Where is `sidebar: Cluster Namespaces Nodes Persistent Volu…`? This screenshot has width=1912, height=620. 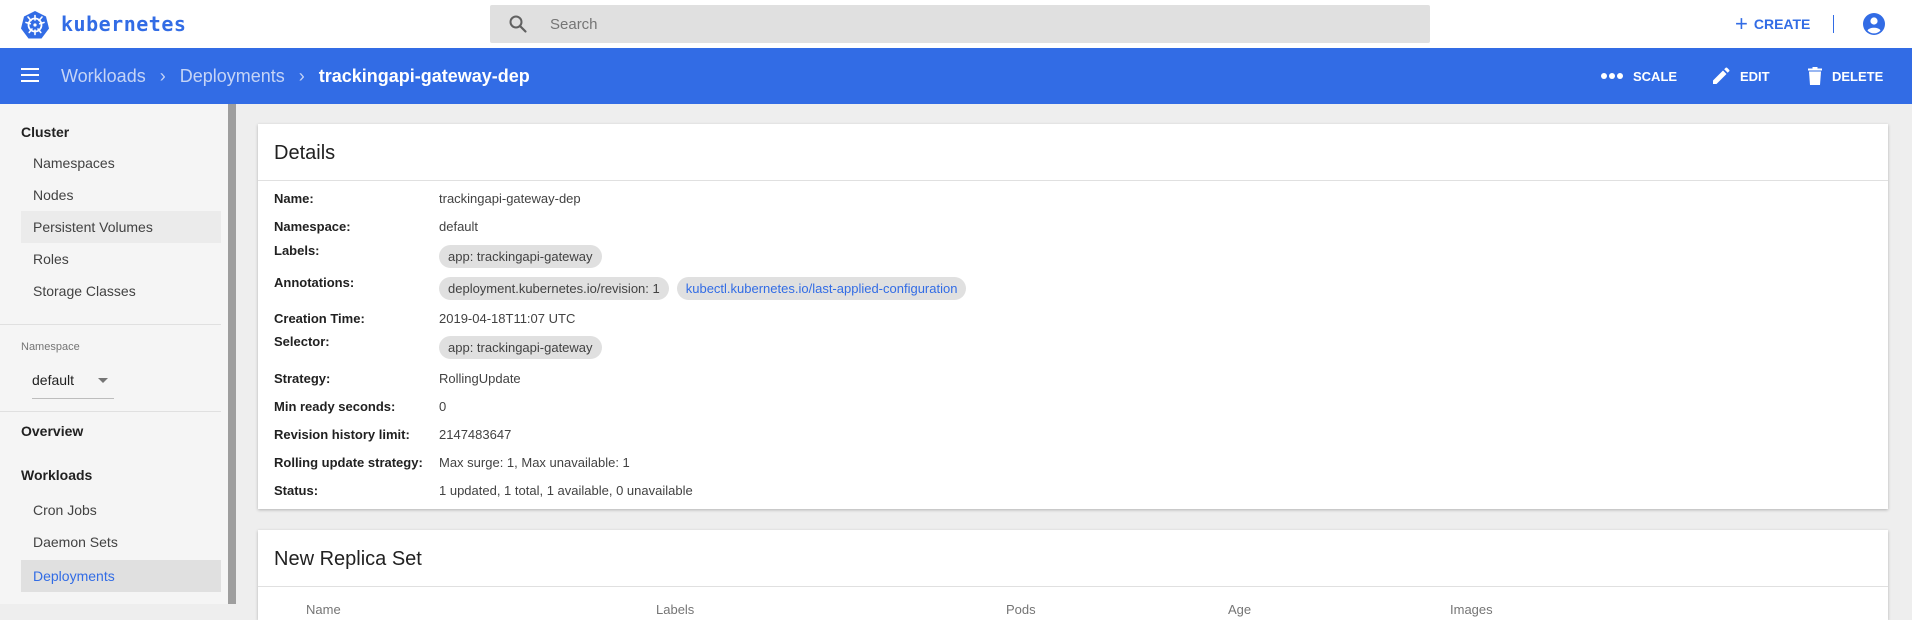 sidebar: Cluster Namespaces Nodes Persistent Volu… is located at coordinates (114, 354).